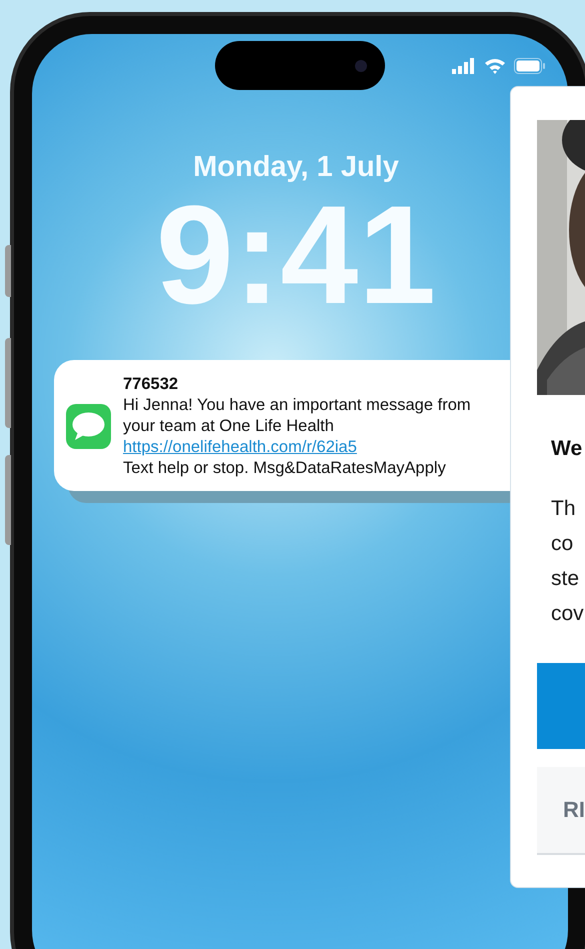 The image size is (585, 949). Describe the element at coordinates (567, 449) in the screenshot. I see `card-heading: We` at that location.